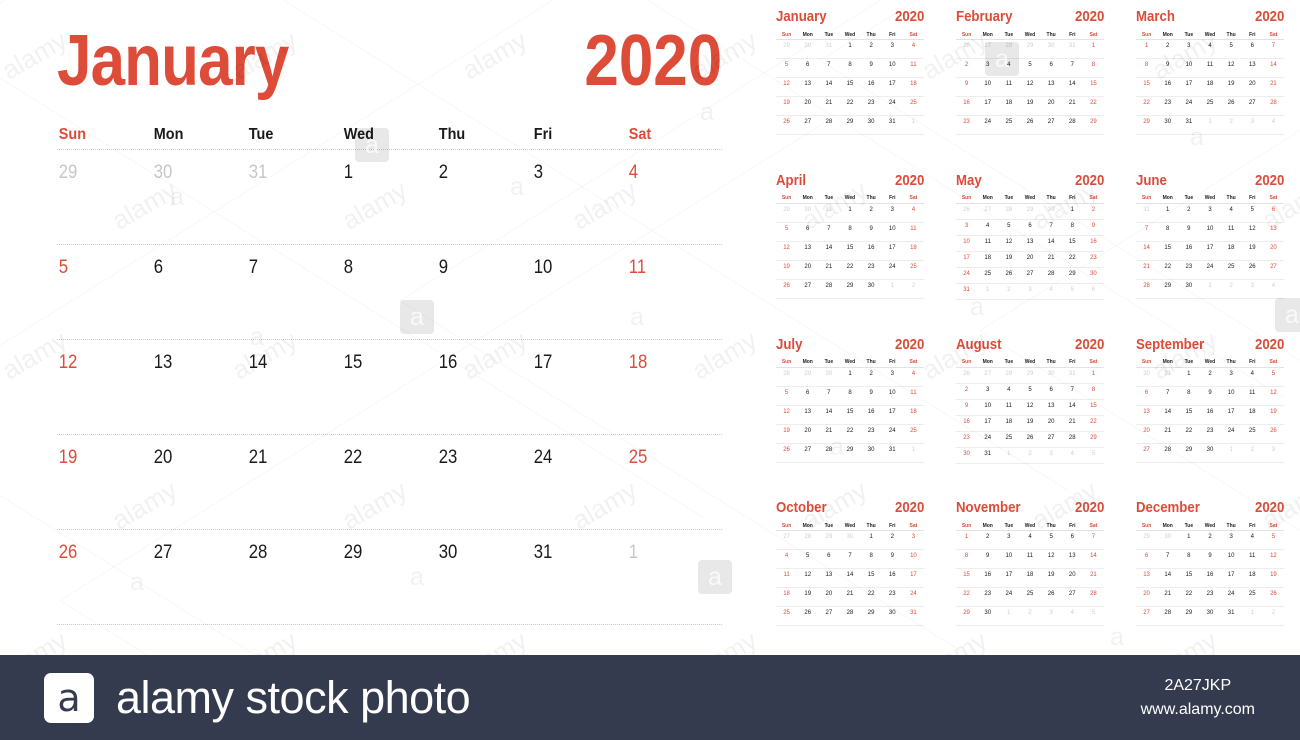  Describe the element at coordinates (1146, 64) in the screenshot. I see `mini-day-cell: 8` at that location.